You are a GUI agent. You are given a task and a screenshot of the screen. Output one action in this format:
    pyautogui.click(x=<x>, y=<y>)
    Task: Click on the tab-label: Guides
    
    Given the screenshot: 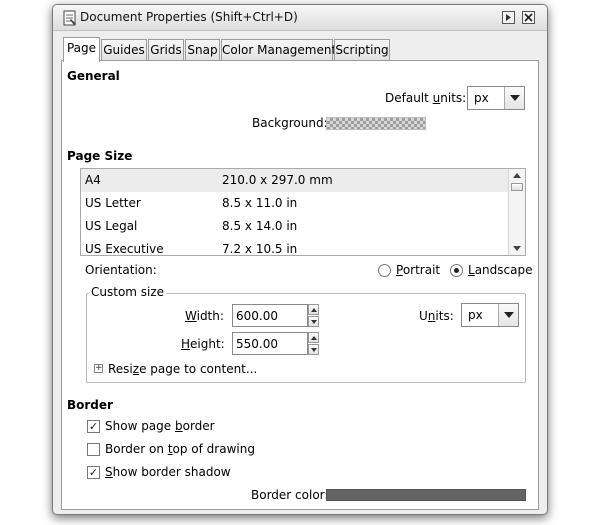 What is the action you would take?
    pyautogui.click(x=124, y=50)
    